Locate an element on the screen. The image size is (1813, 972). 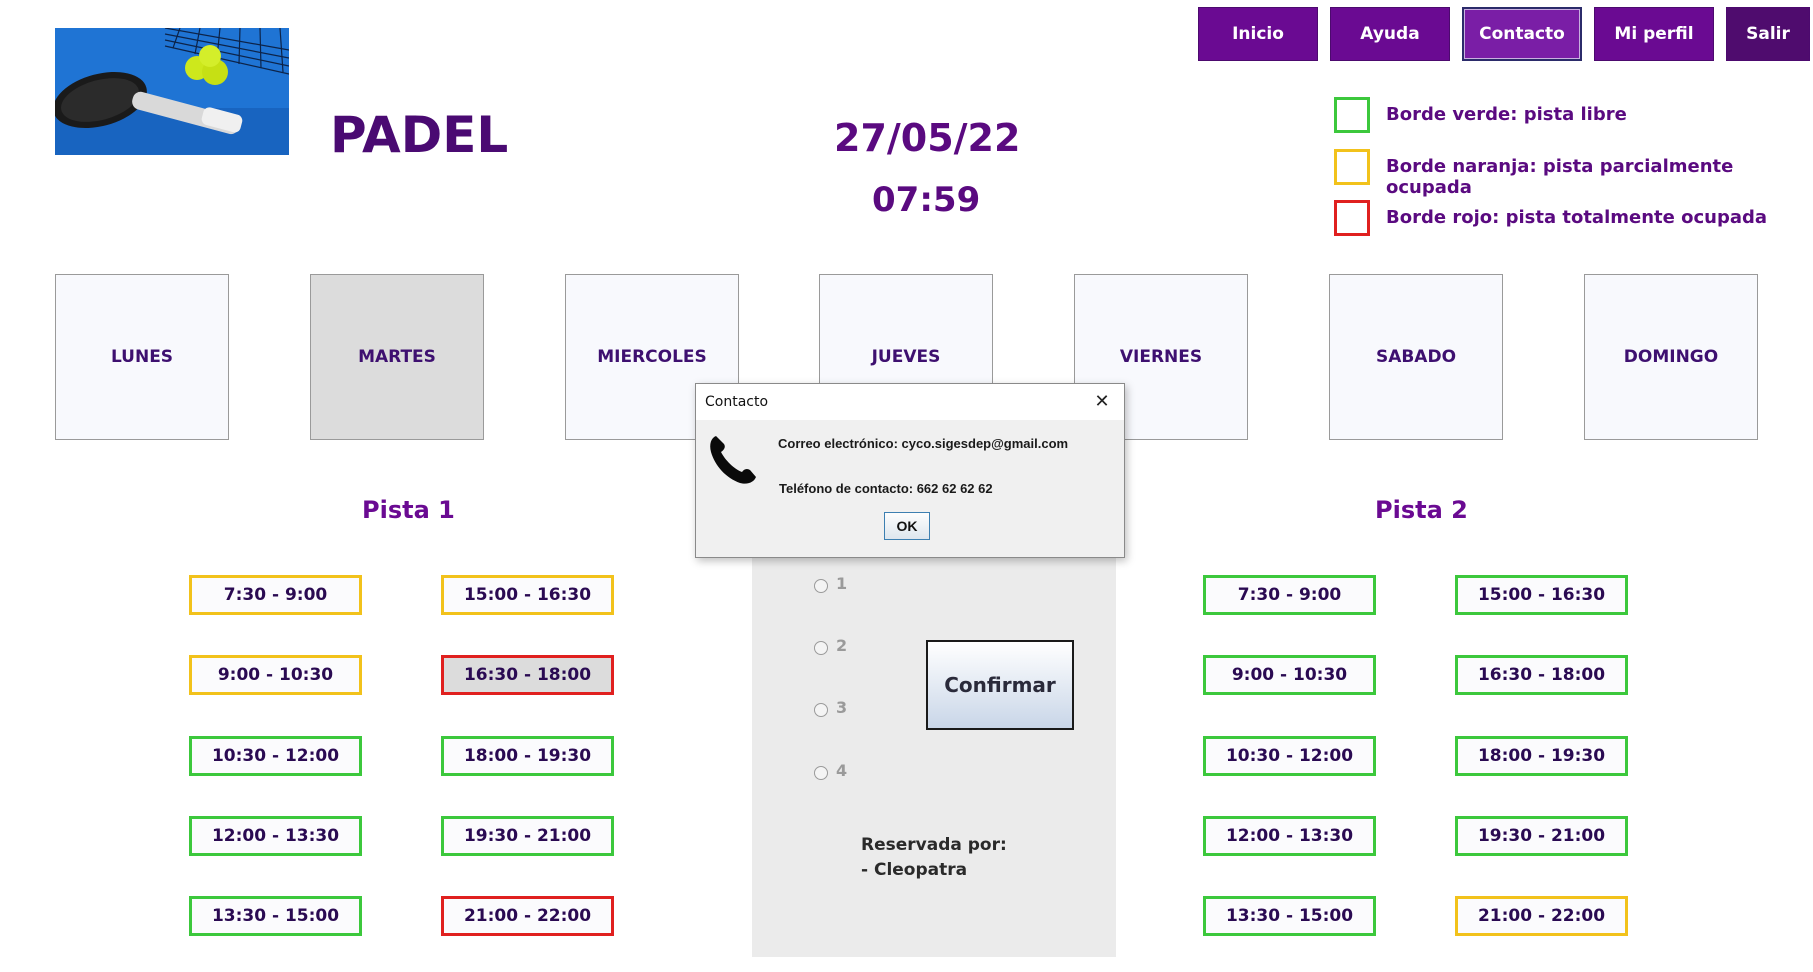
pista1-slot: 12:00 - 13:30 is located at coordinates (275, 836).